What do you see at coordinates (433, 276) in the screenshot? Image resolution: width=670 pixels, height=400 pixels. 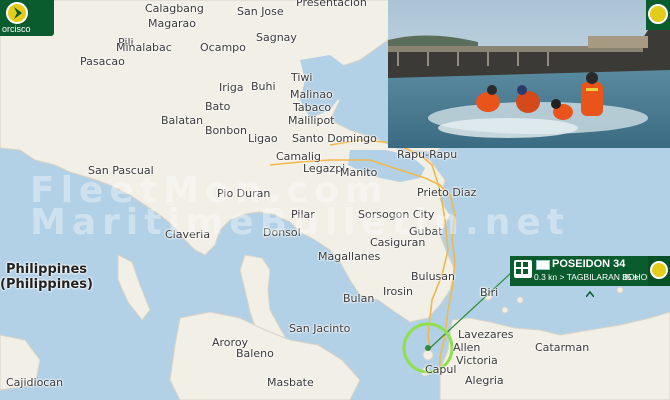 I see `place-bulusan: Bulusan` at bounding box center [433, 276].